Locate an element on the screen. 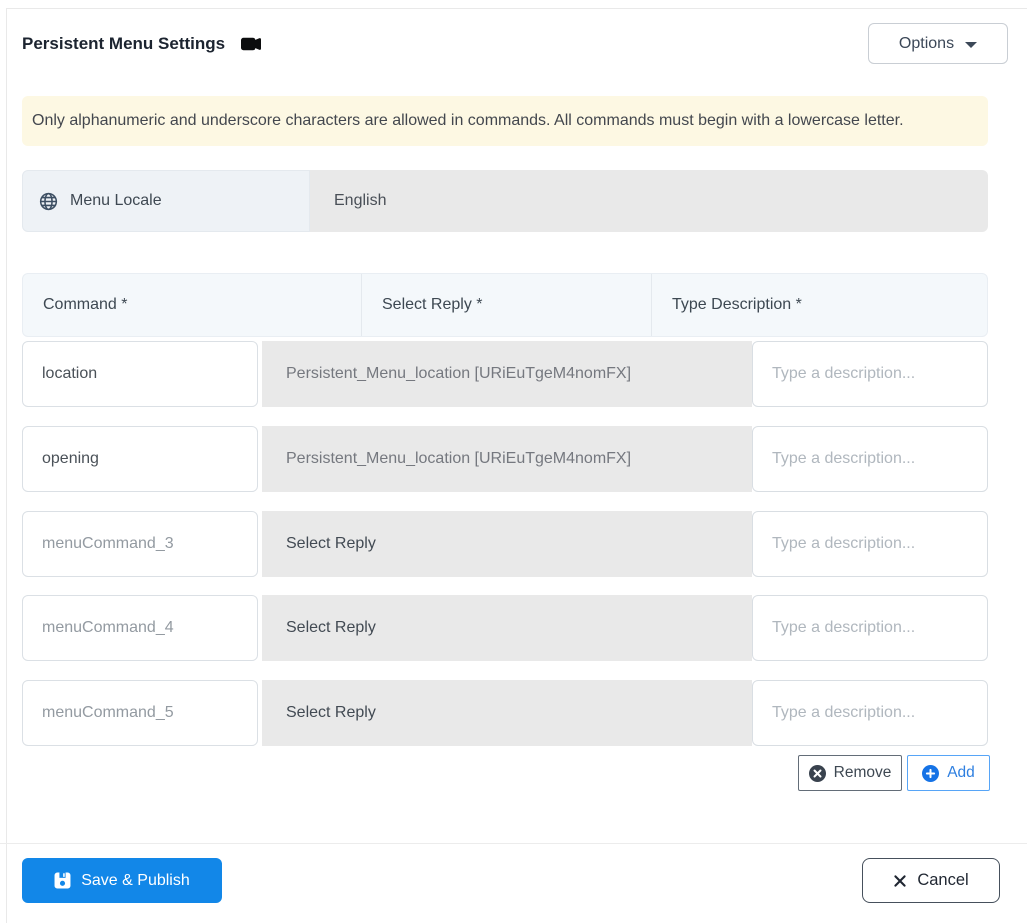 The width and height of the screenshot is (1027, 923). menu-locale-value: English is located at coordinates (649, 201).